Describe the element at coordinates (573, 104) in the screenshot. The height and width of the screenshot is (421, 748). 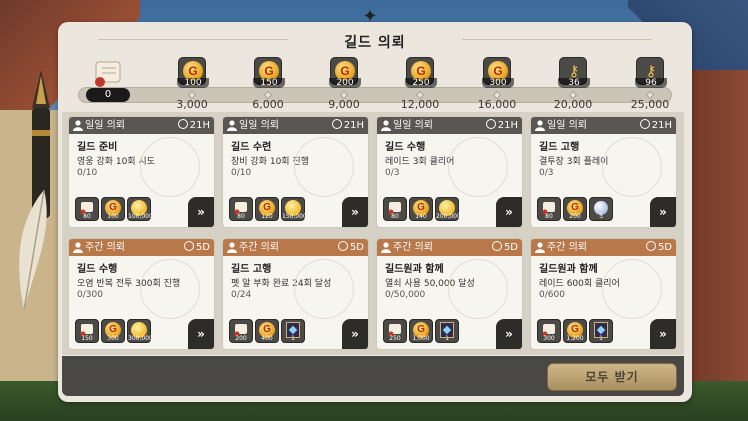
I see `milestone-label: 20,000` at that location.